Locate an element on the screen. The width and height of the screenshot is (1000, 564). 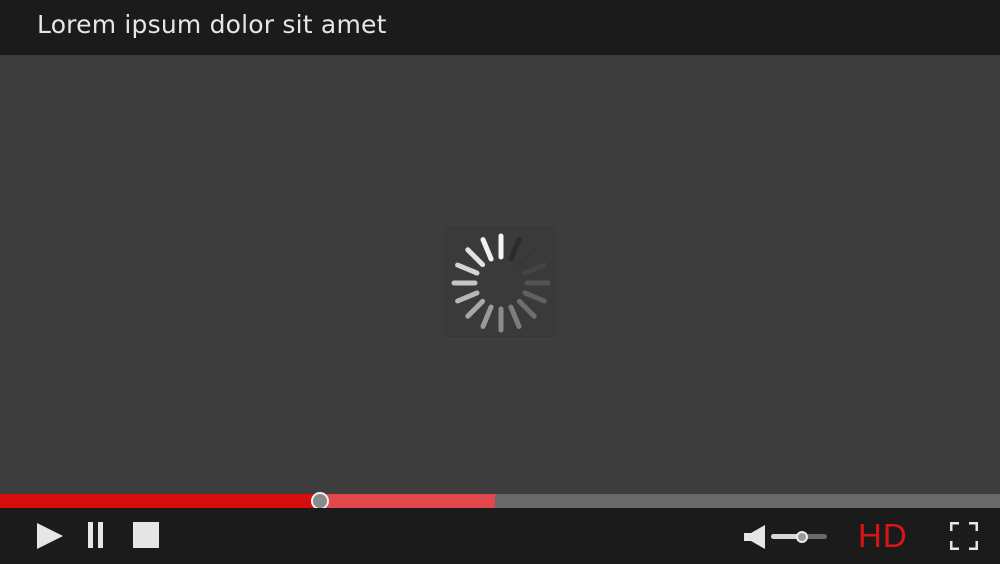
fullscreen-icon is located at coordinates (964, 536).